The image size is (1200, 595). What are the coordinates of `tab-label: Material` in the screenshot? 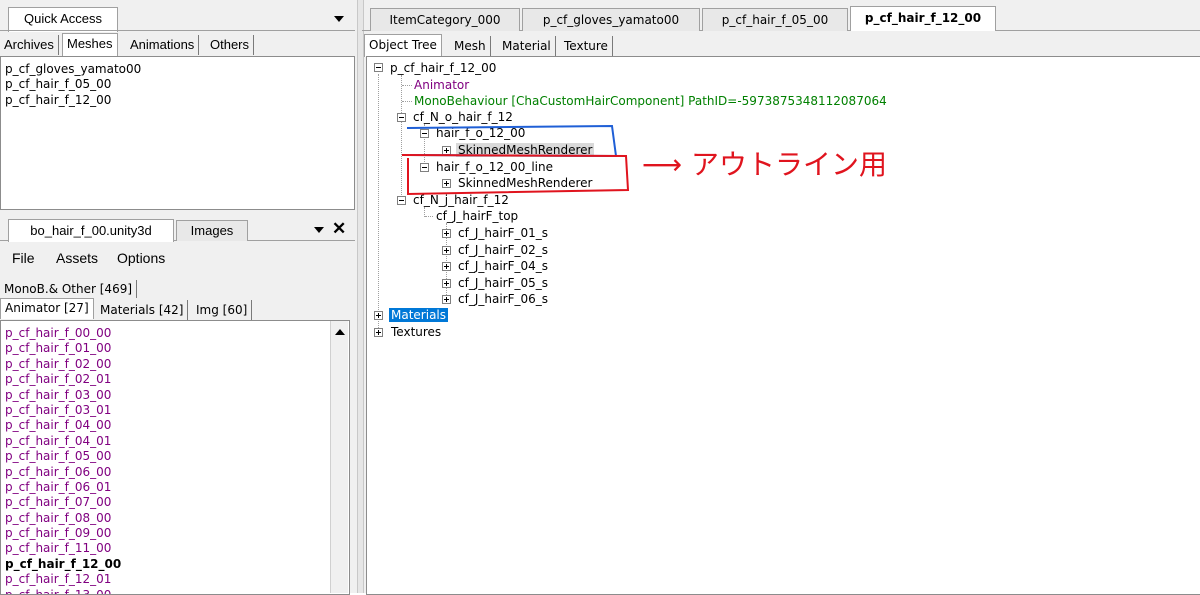 It's located at (526, 46).